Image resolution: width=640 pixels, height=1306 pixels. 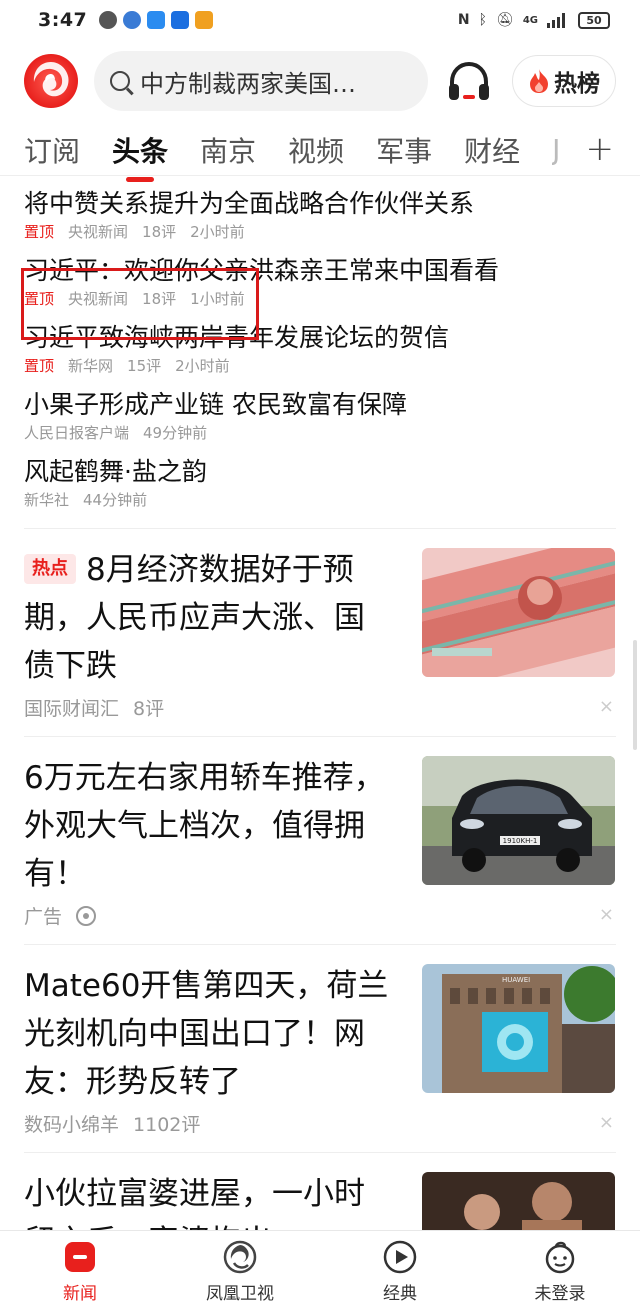 What do you see at coordinates (520, 841) in the screenshot?
I see `license-plate: 1910KH-1` at bounding box center [520, 841].